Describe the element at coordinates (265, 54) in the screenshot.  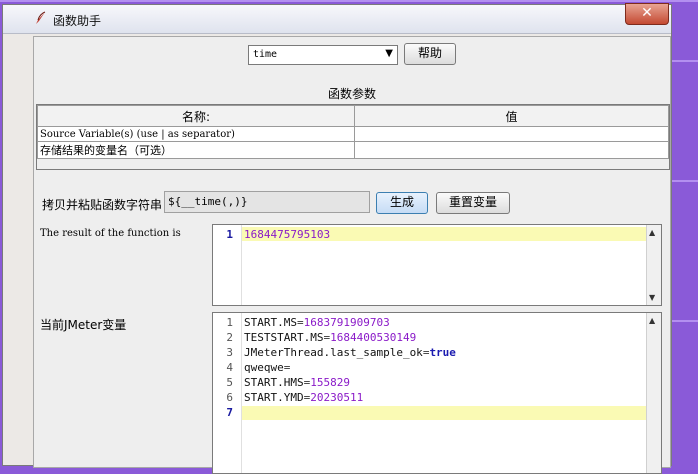
I see `function-select-value: time` at that location.